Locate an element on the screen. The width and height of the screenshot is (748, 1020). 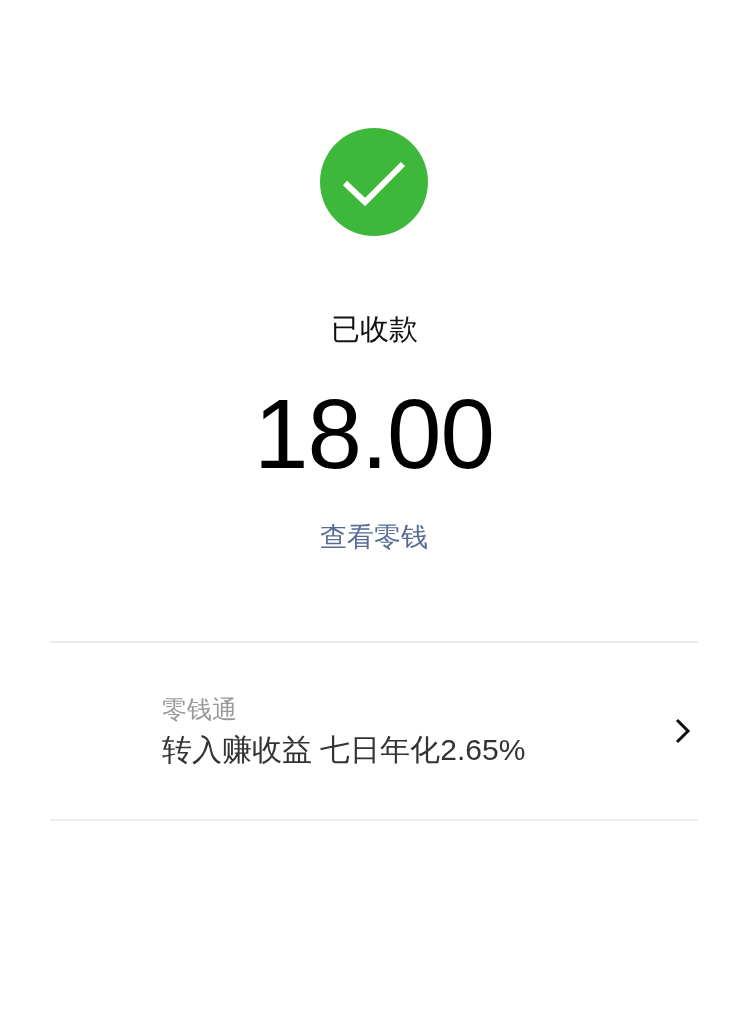
chevron-right-icon is located at coordinates (683, 731).